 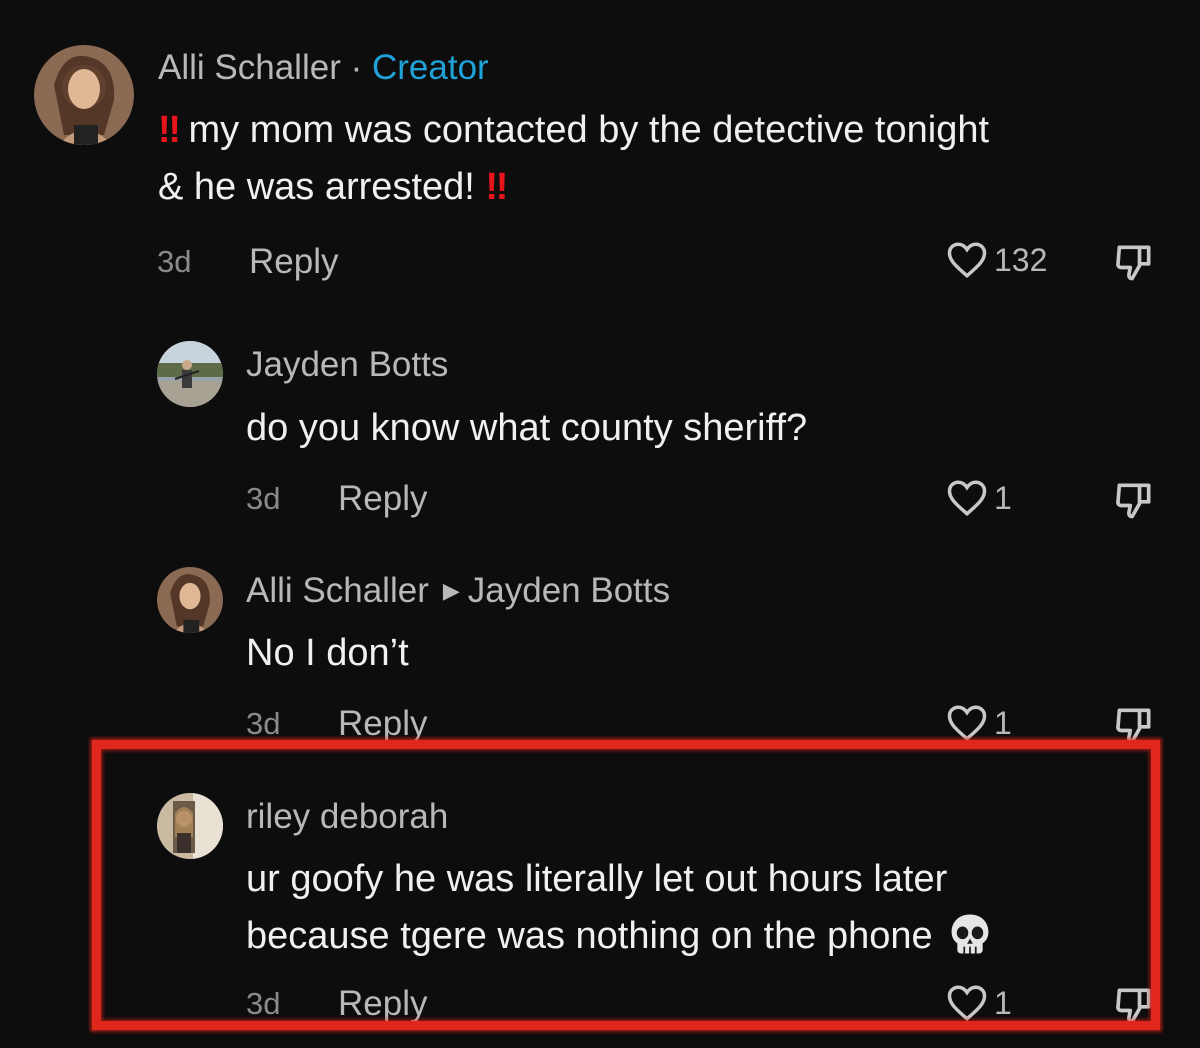 What do you see at coordinates (327, 653) in the screenshot?
I see `comment-text: No I don’t` at bounding box center [327, 653].